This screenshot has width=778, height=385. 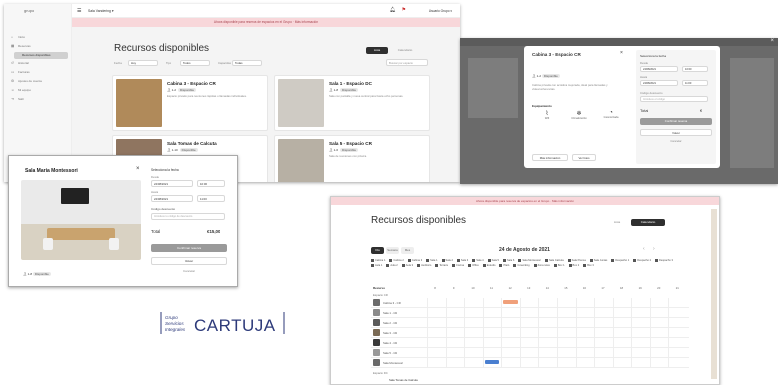 What do you see at coordinates (392, 266) in the screenshot?
I see `legend-item: Aula 2` at bounding box center [392, 266].